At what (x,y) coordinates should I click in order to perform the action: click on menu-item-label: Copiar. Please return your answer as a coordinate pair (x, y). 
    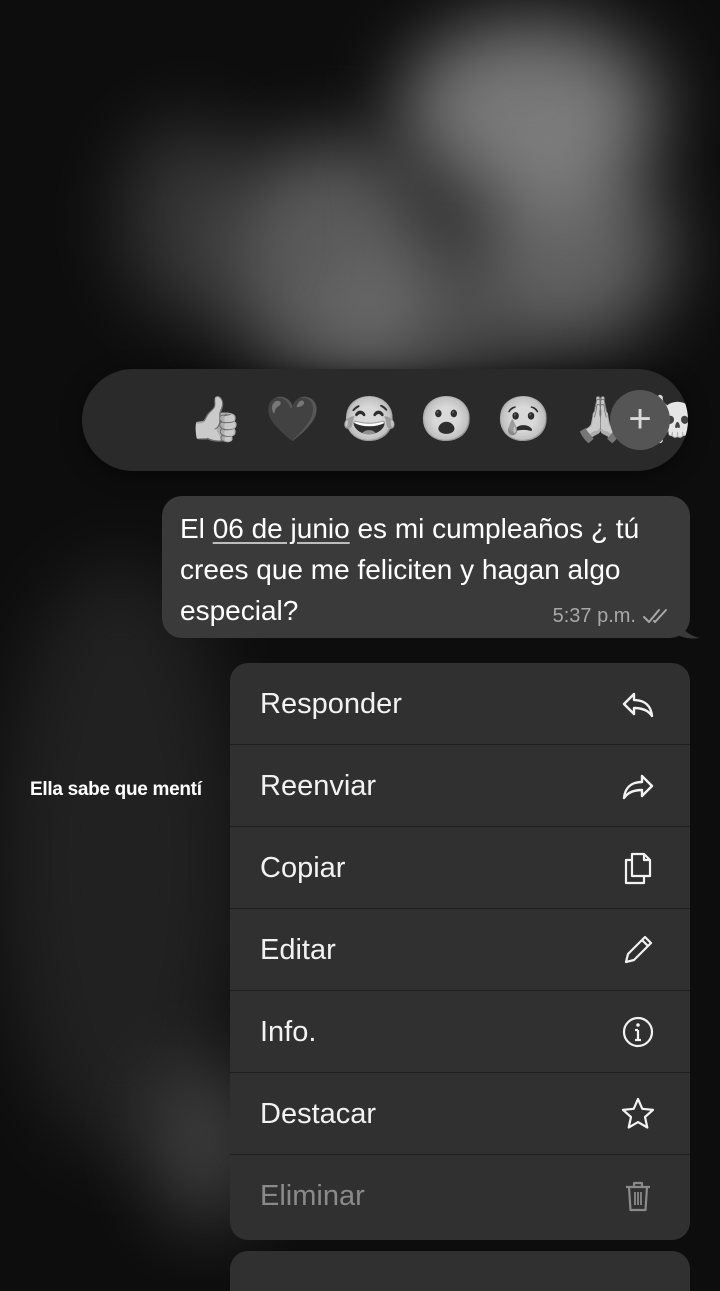
    Looking at the image, I should click on (303, 868).